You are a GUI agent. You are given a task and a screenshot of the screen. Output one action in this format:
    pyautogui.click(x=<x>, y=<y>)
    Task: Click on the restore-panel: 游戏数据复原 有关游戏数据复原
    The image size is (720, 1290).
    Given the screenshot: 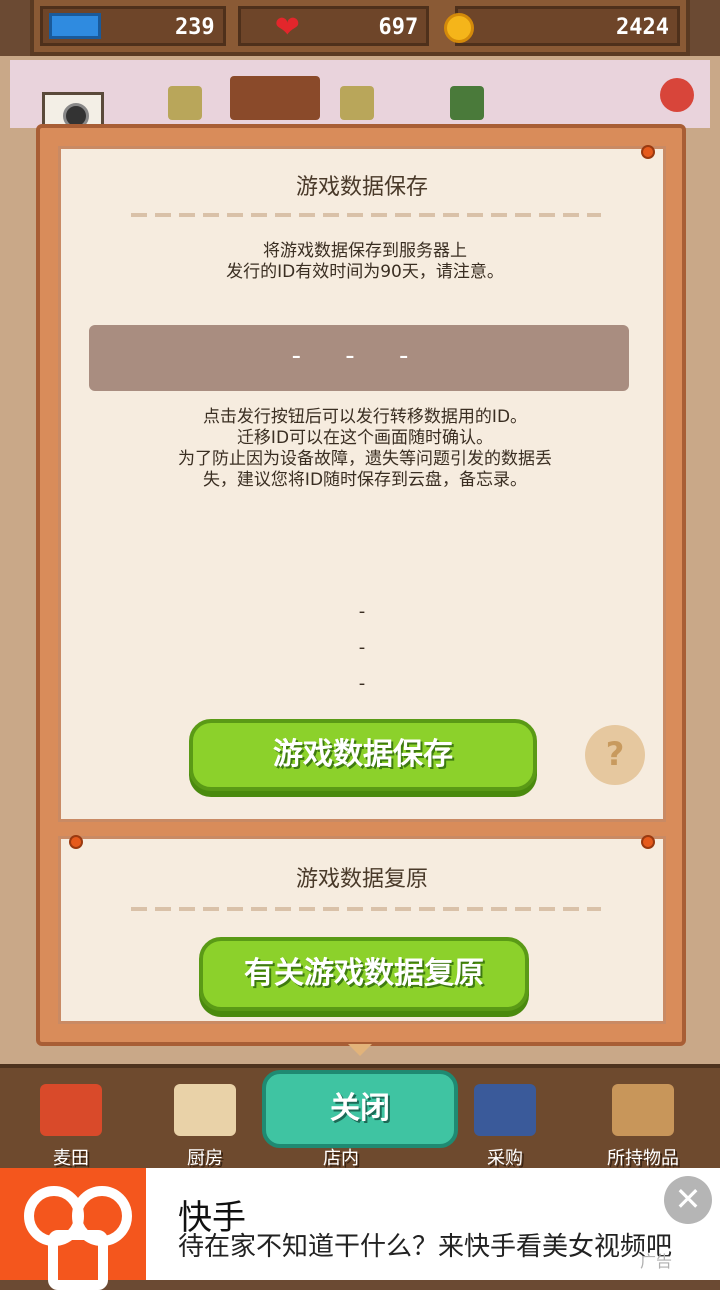 What is the action you would take?
    pyautogui.click(x=362, y=929)
    